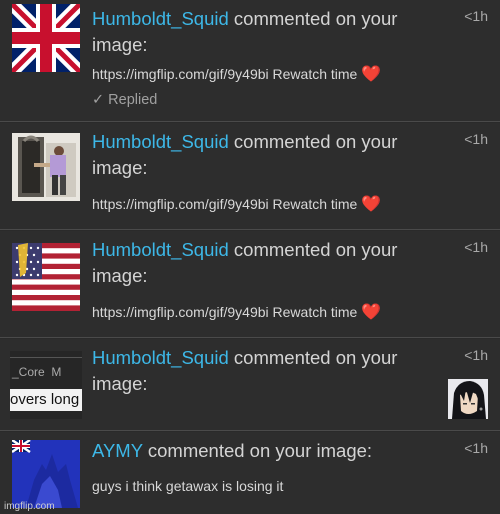 This screenshot has width=500, height=514. Describe the element at coordinates (46, 385) in the screenshot. I see `text-screenshot-thumbnail: _Core M overs long` at that location.